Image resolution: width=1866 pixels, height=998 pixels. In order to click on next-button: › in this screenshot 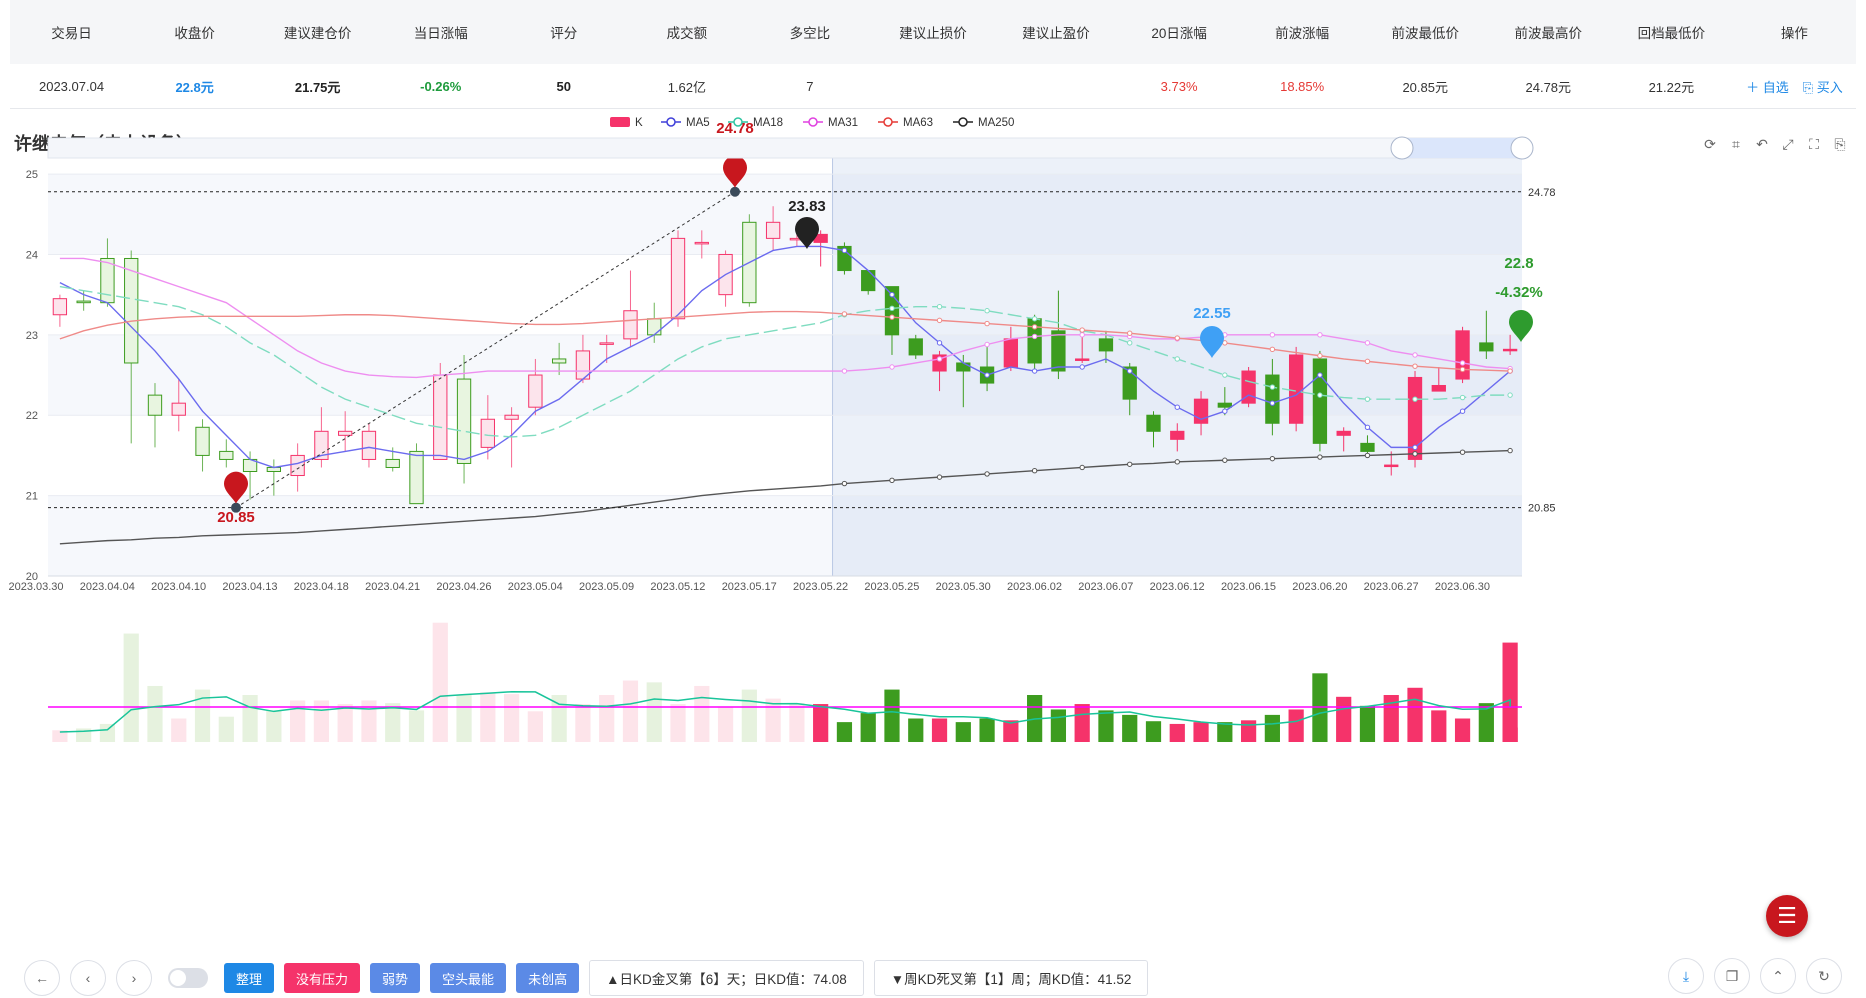, I will do `click(134, 978)`.